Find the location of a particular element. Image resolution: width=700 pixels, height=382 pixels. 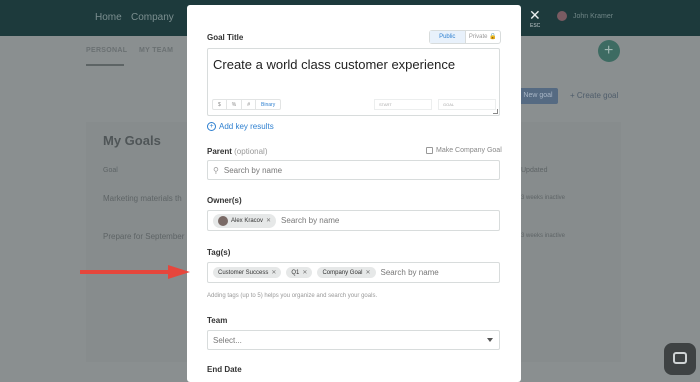

goal-value-field: GOAL is located at coordinates (467, 104).